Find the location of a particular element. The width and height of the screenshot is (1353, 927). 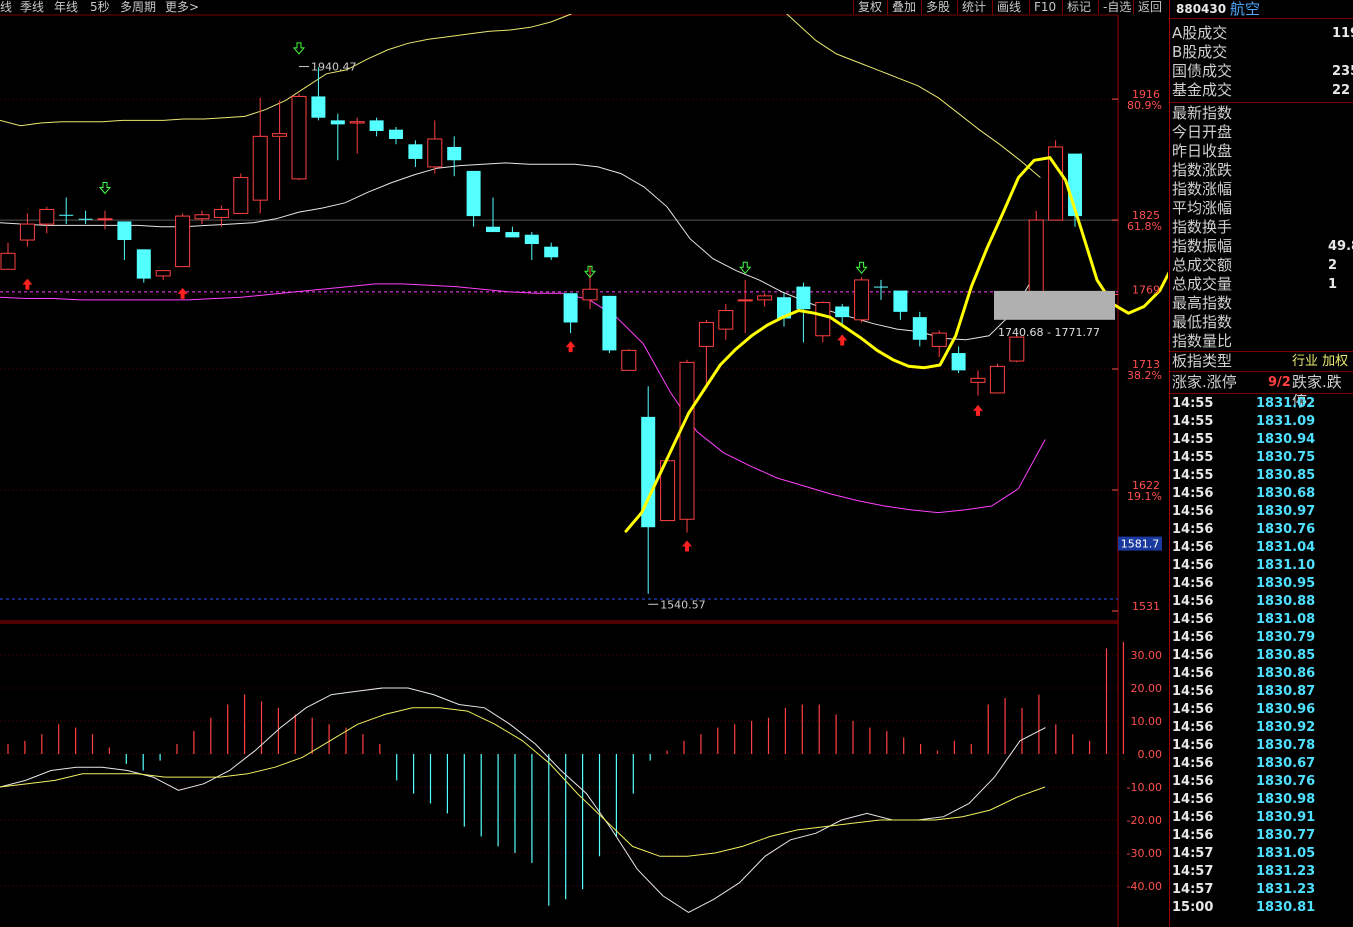

macd-axis-label: -20.00 is located at coordinates (1144, 820).